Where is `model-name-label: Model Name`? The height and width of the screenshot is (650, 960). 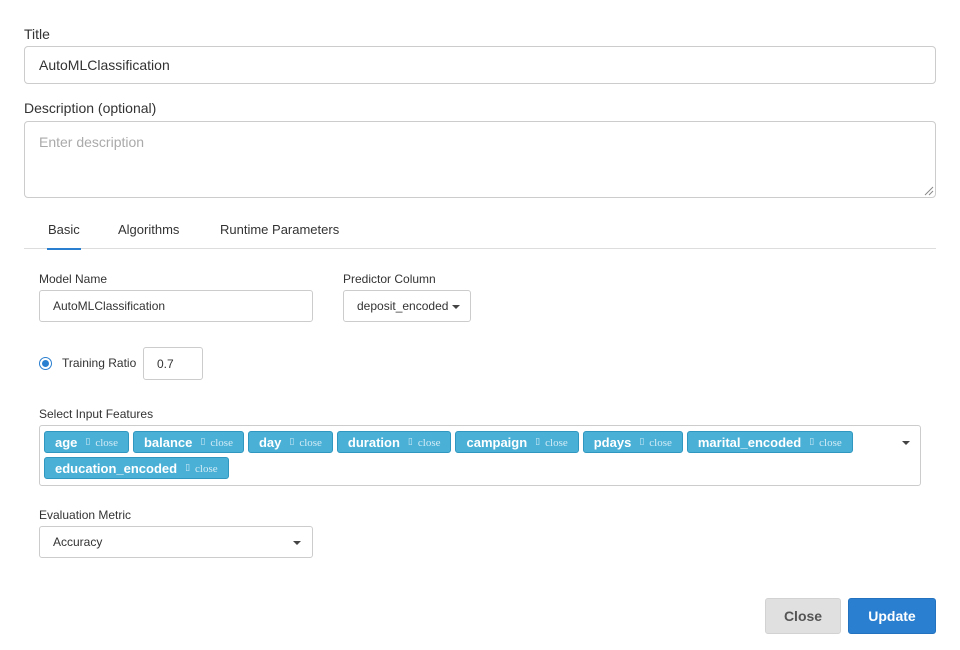 model-name-label: Model Name is located at coordinates (73, 279).